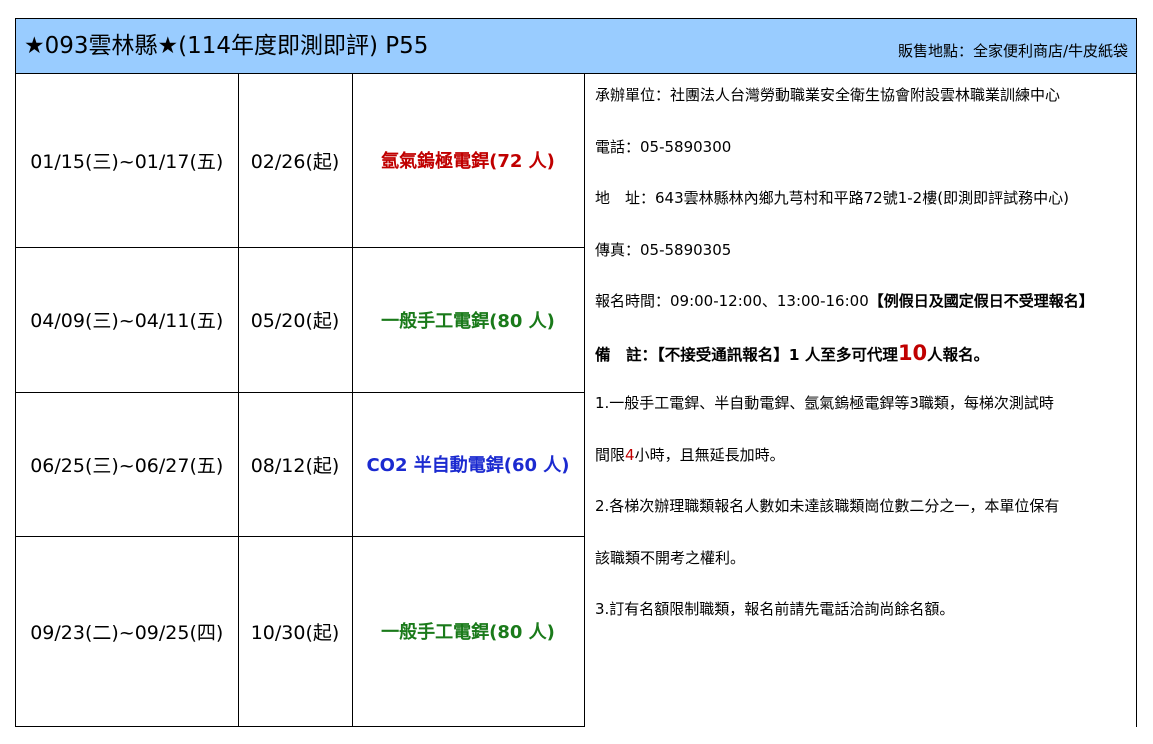  Describe the element at coordinates (226, 46) in the screenshot. I see `page-title: ★093雲林縣★(114年度即測即評) P55` at that location.